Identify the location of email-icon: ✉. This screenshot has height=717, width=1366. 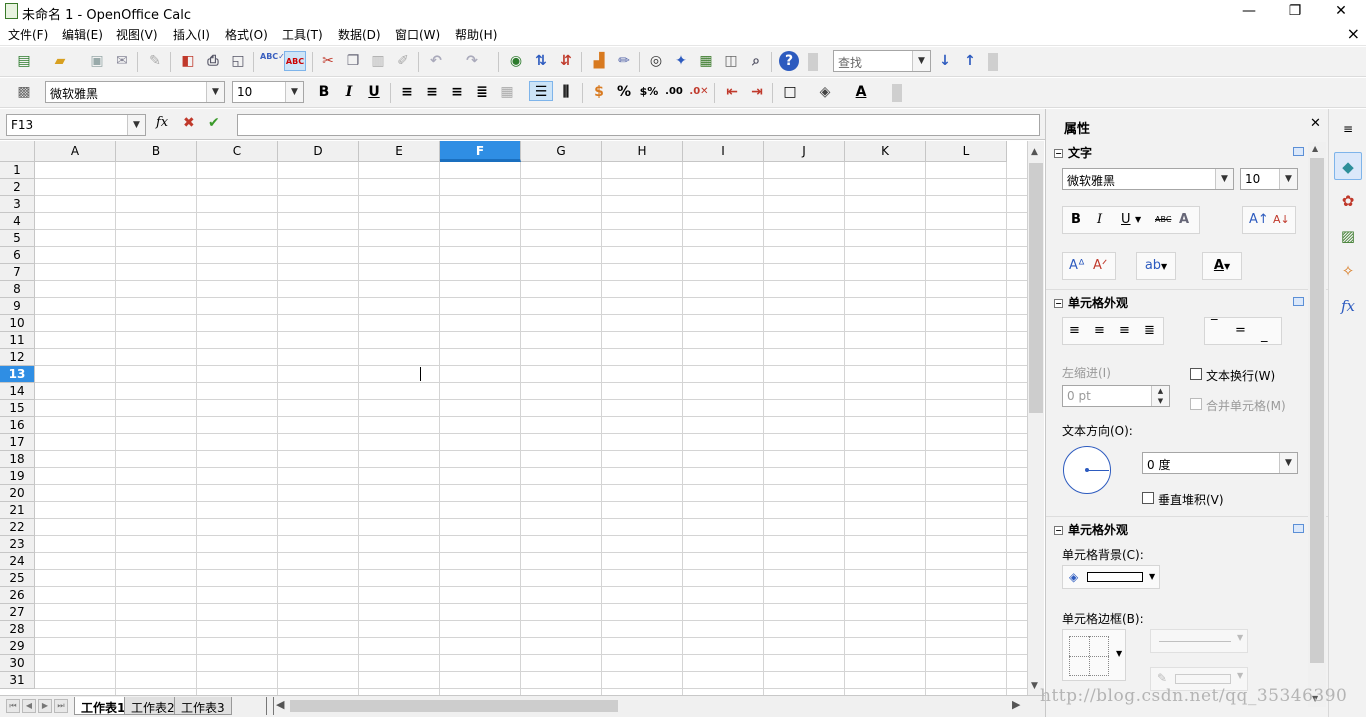
(122, 61).